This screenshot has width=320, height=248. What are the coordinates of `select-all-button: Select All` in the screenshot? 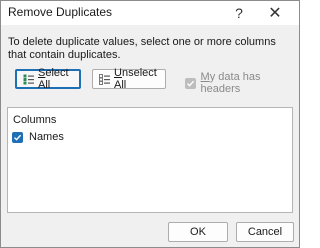 It's located at (48, 79).